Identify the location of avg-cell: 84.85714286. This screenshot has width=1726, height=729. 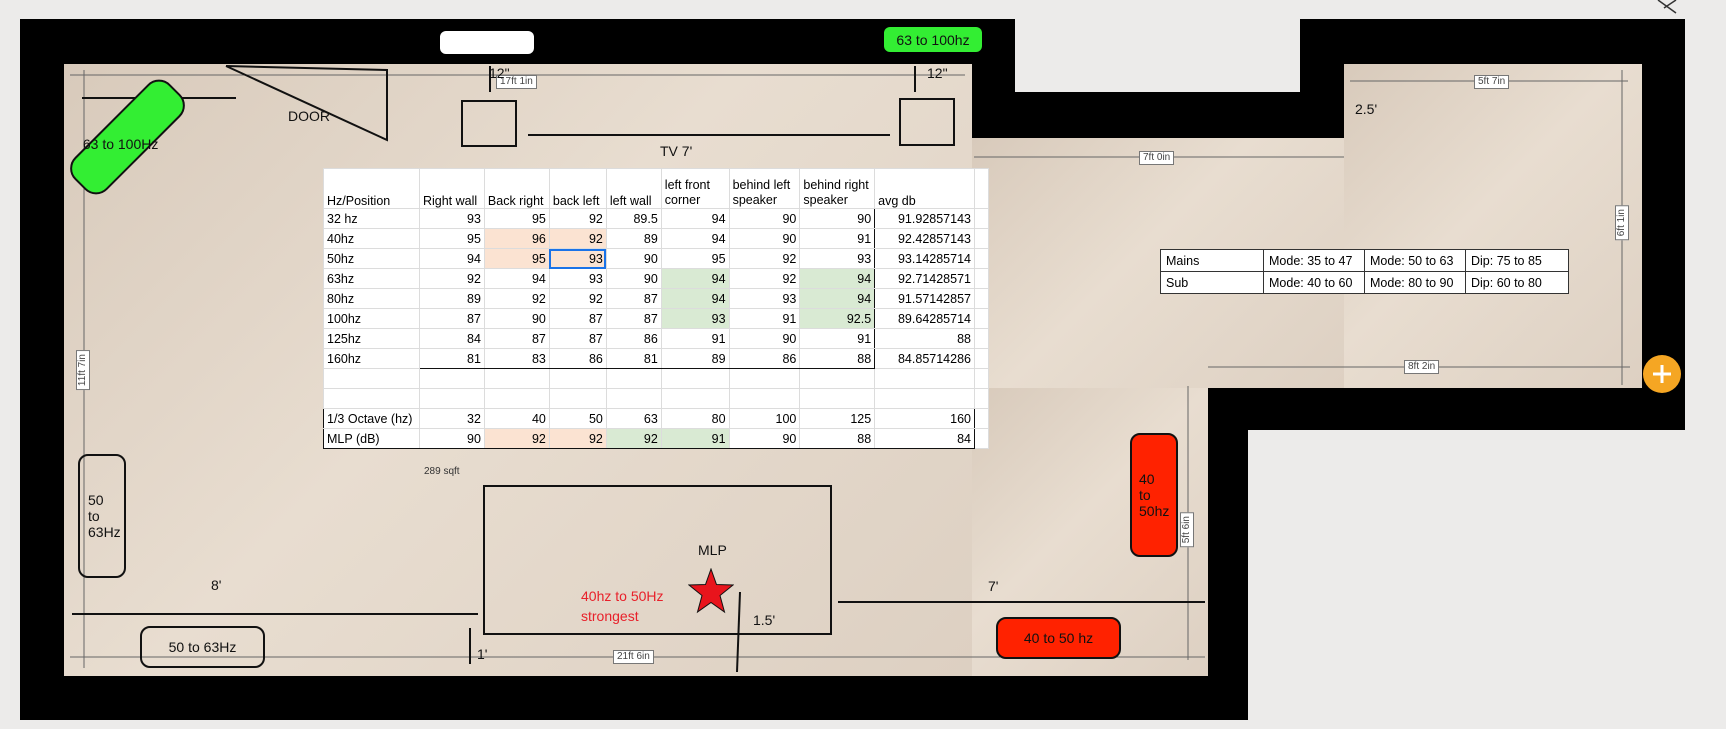
(924, 358).